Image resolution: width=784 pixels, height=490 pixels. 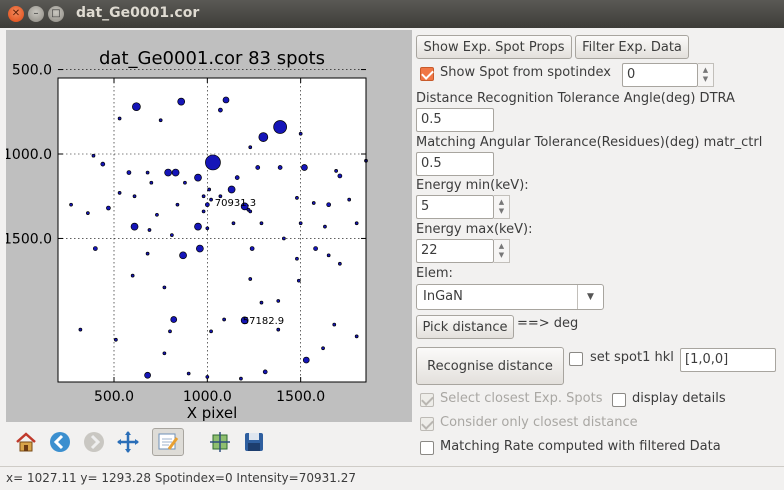 What do you see at coordinates (706, 75) in the screenshot?
I see `spot-index-spinner: ▲ ▼` at bounding box center [706, 75].